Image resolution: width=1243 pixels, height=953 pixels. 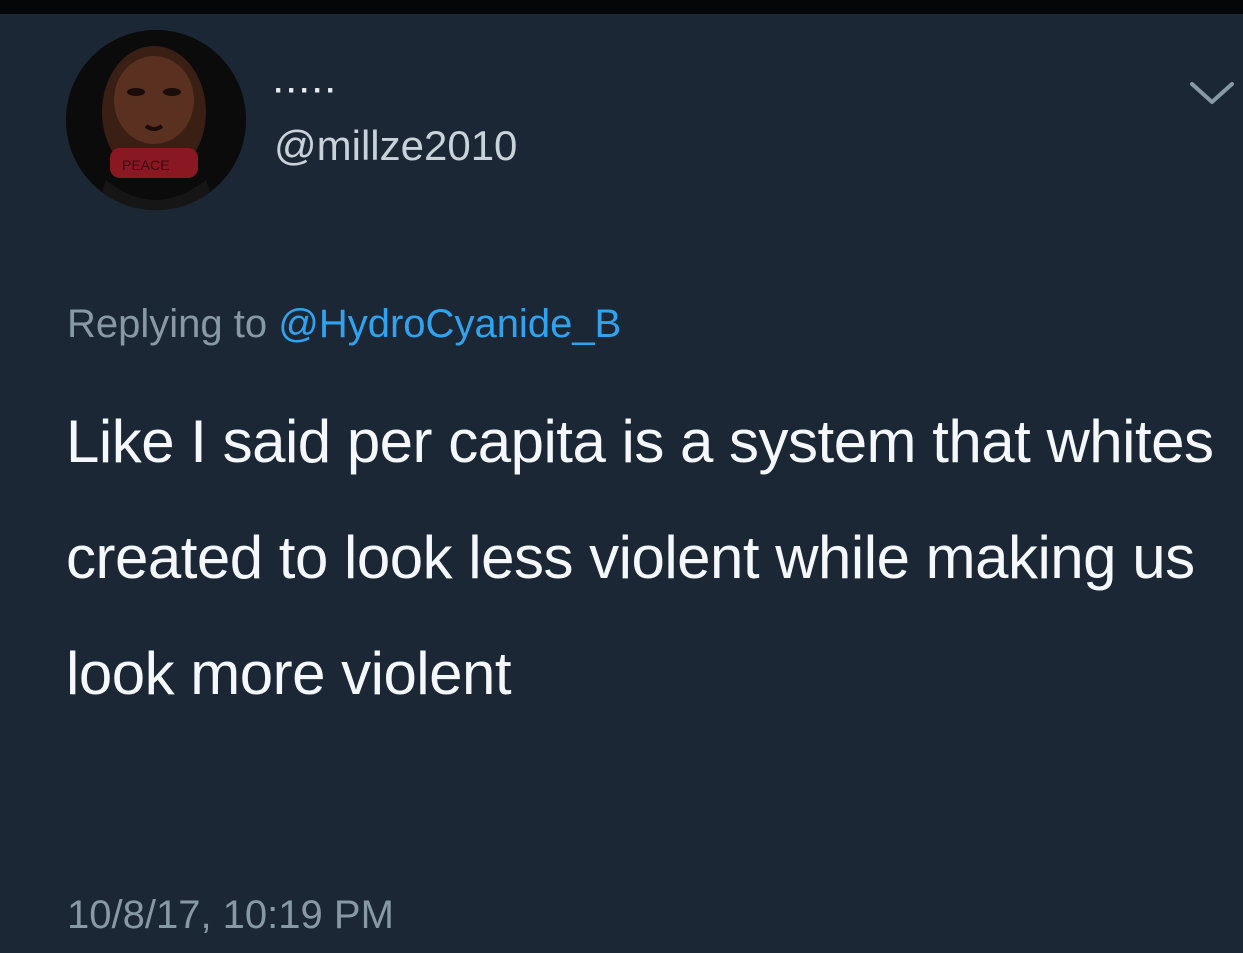 I want to click on avatar: PEACE, so click(x=156, y=120).